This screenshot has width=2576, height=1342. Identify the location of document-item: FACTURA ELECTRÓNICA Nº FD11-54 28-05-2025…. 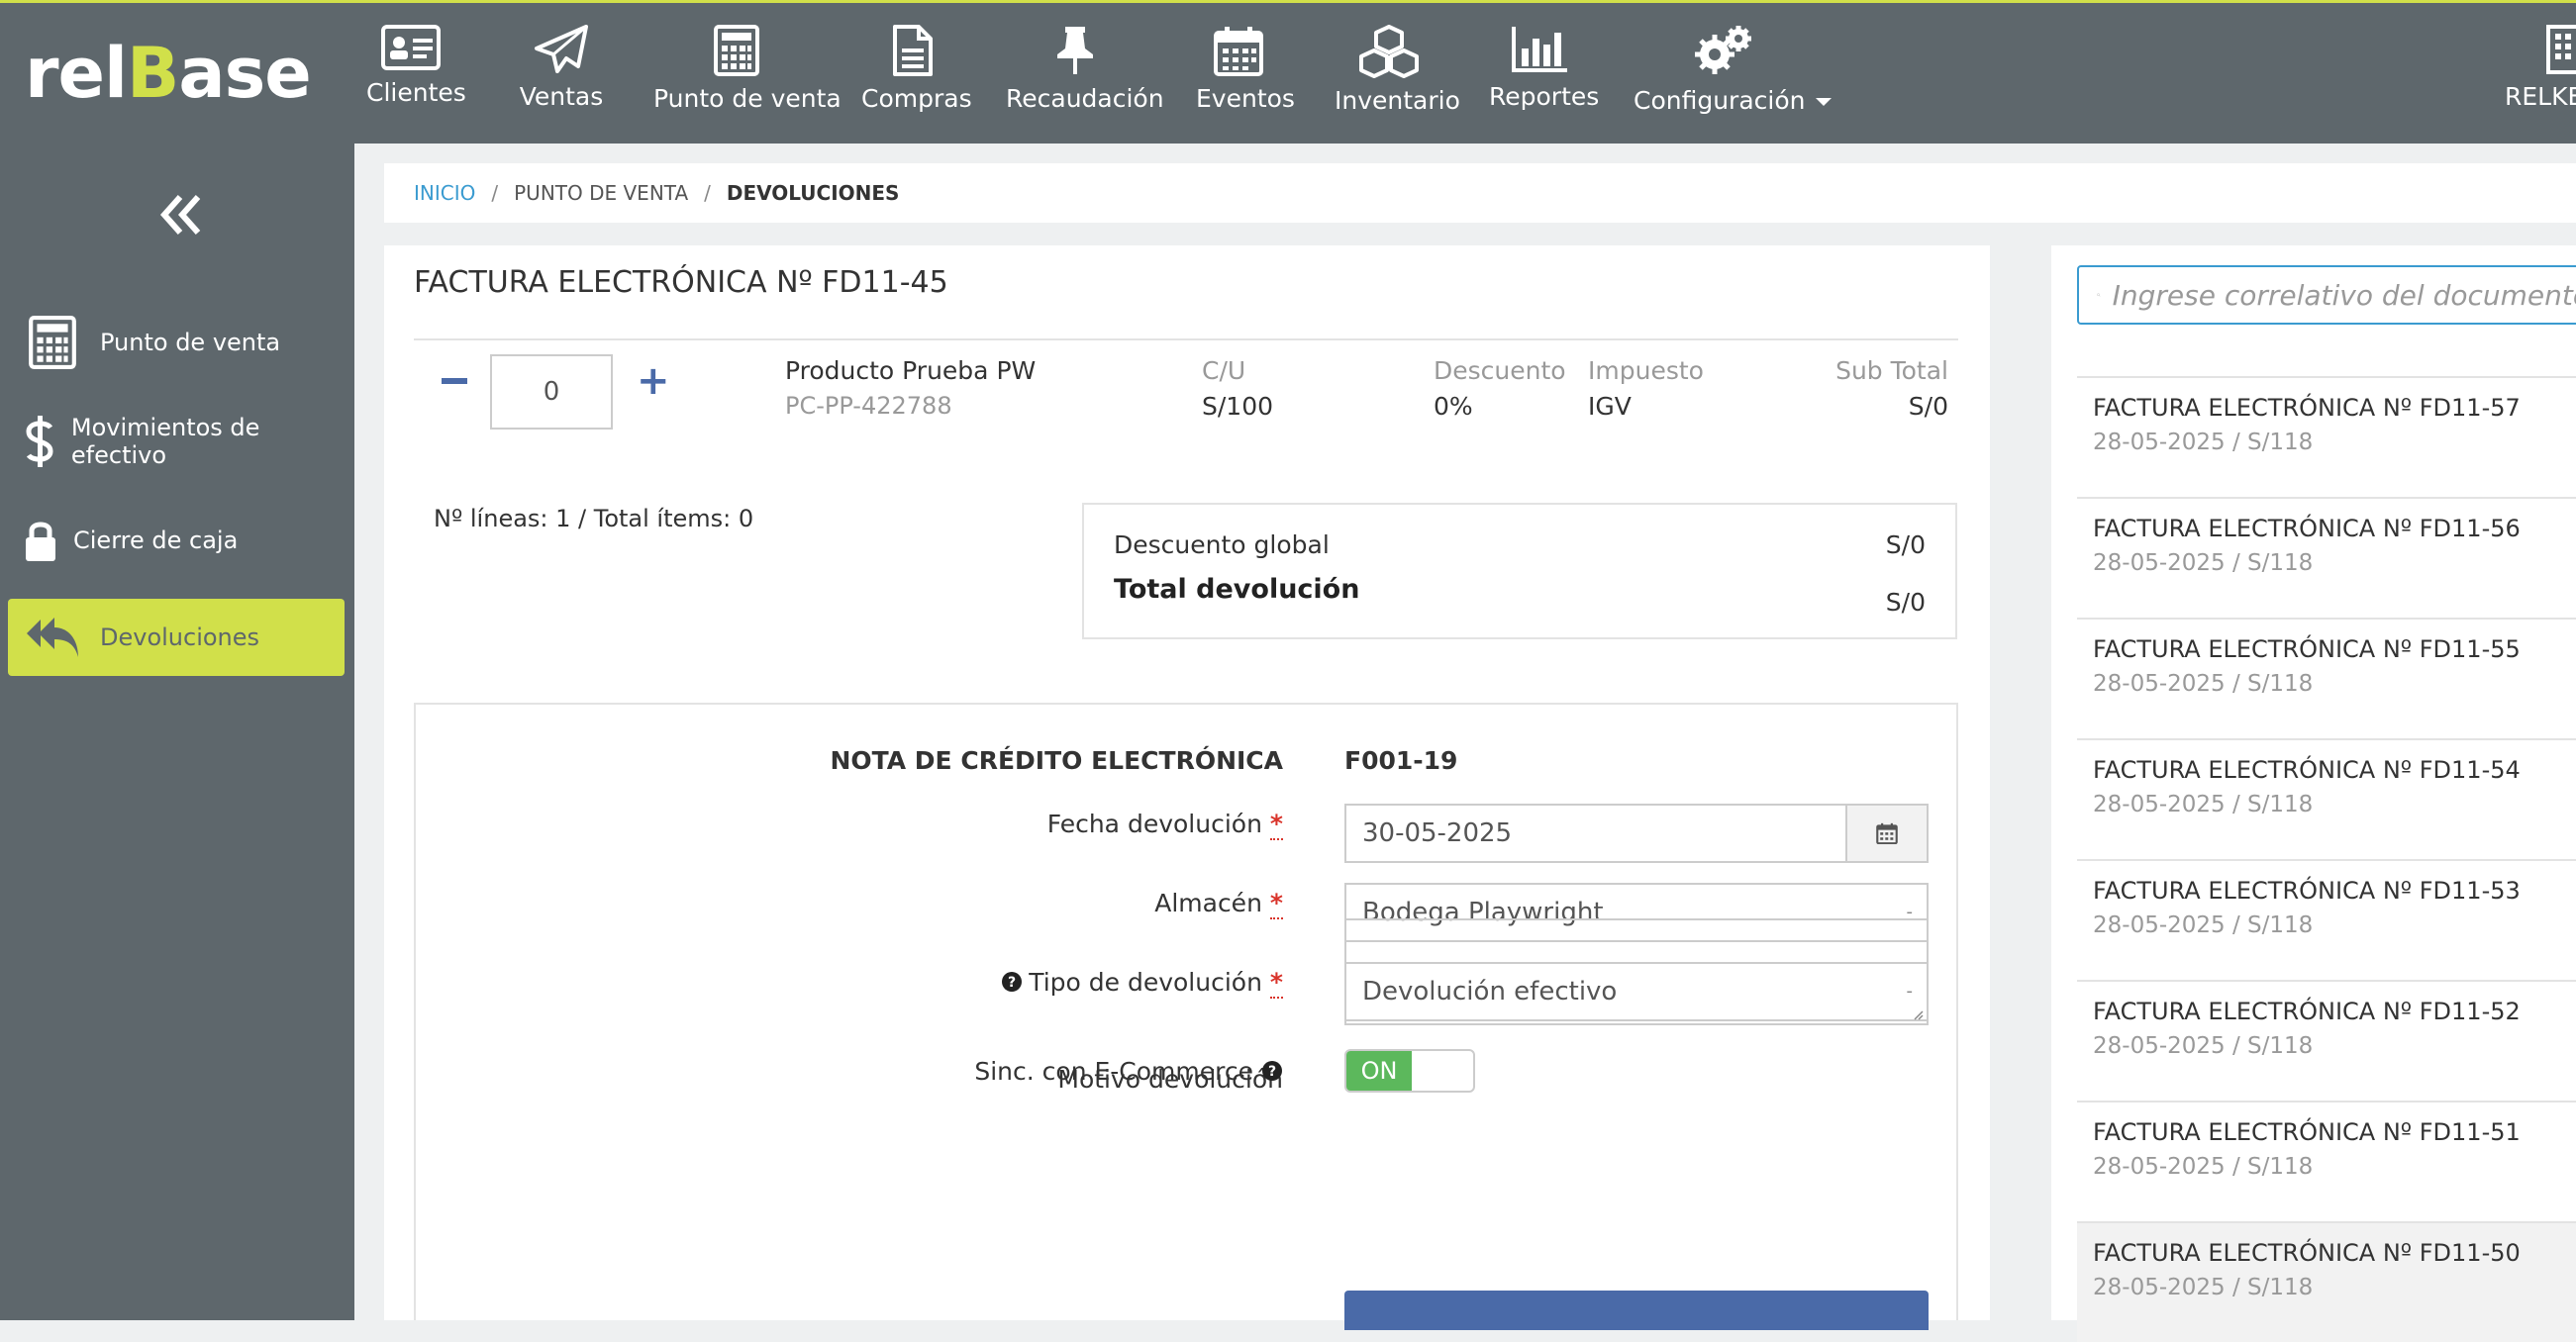
(2327, 798).